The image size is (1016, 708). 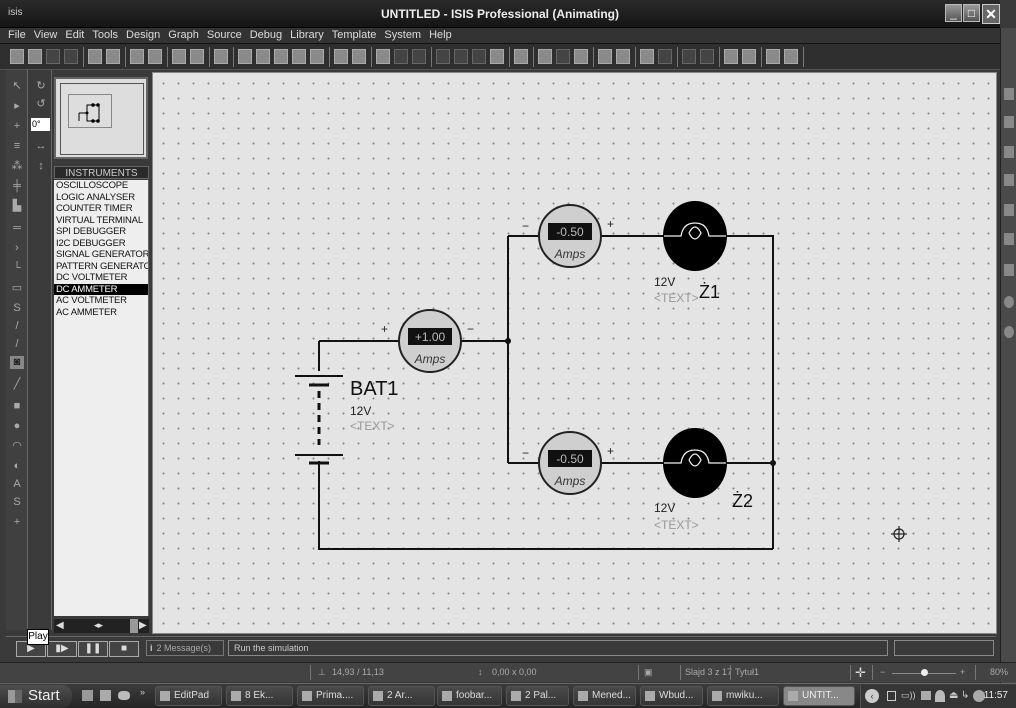 I want to click on electrical-rules-icon, so click(x=773, y=56).